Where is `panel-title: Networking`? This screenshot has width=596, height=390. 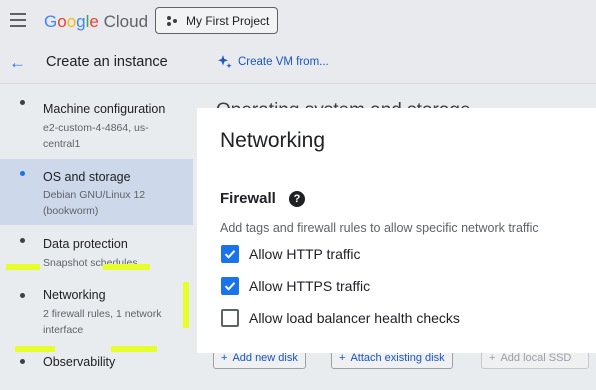
panel-title: Networking is located at coordinates (273, 140).